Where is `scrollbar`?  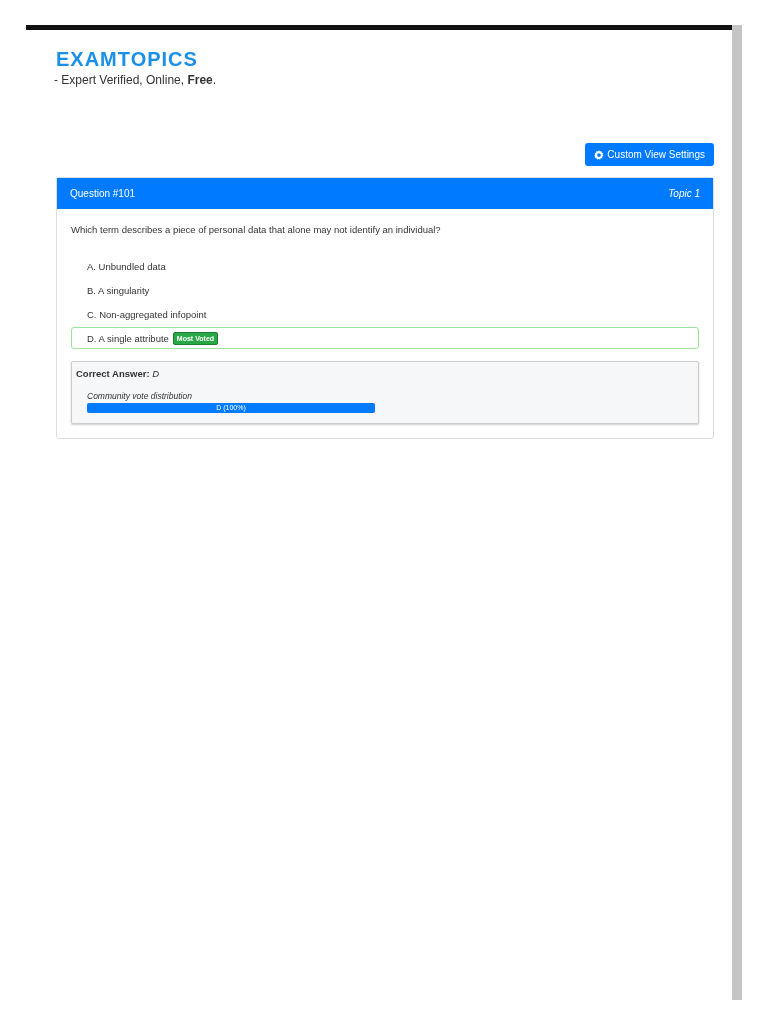 scrollbar is located at coordinates (737, 512).